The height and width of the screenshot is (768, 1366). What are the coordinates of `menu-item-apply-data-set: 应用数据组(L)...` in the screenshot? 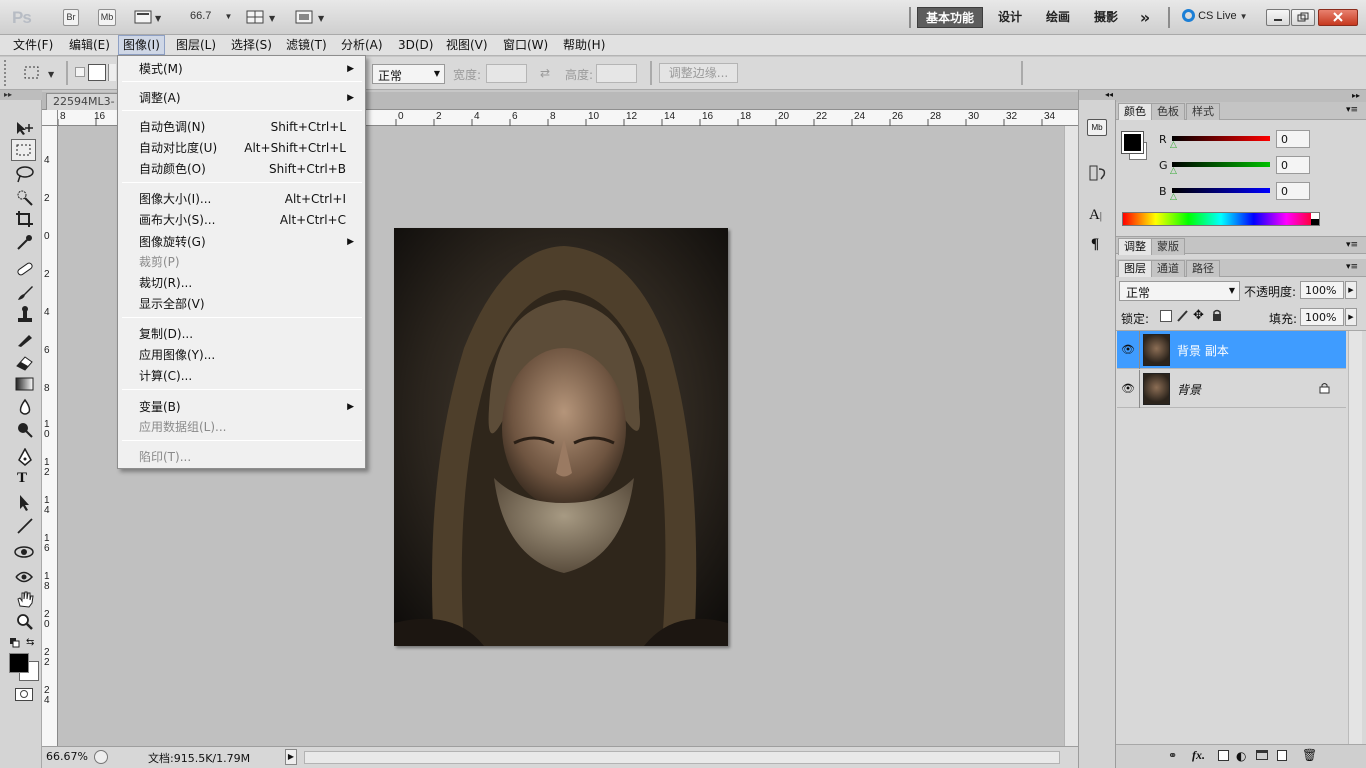 It's located at (250, 427).